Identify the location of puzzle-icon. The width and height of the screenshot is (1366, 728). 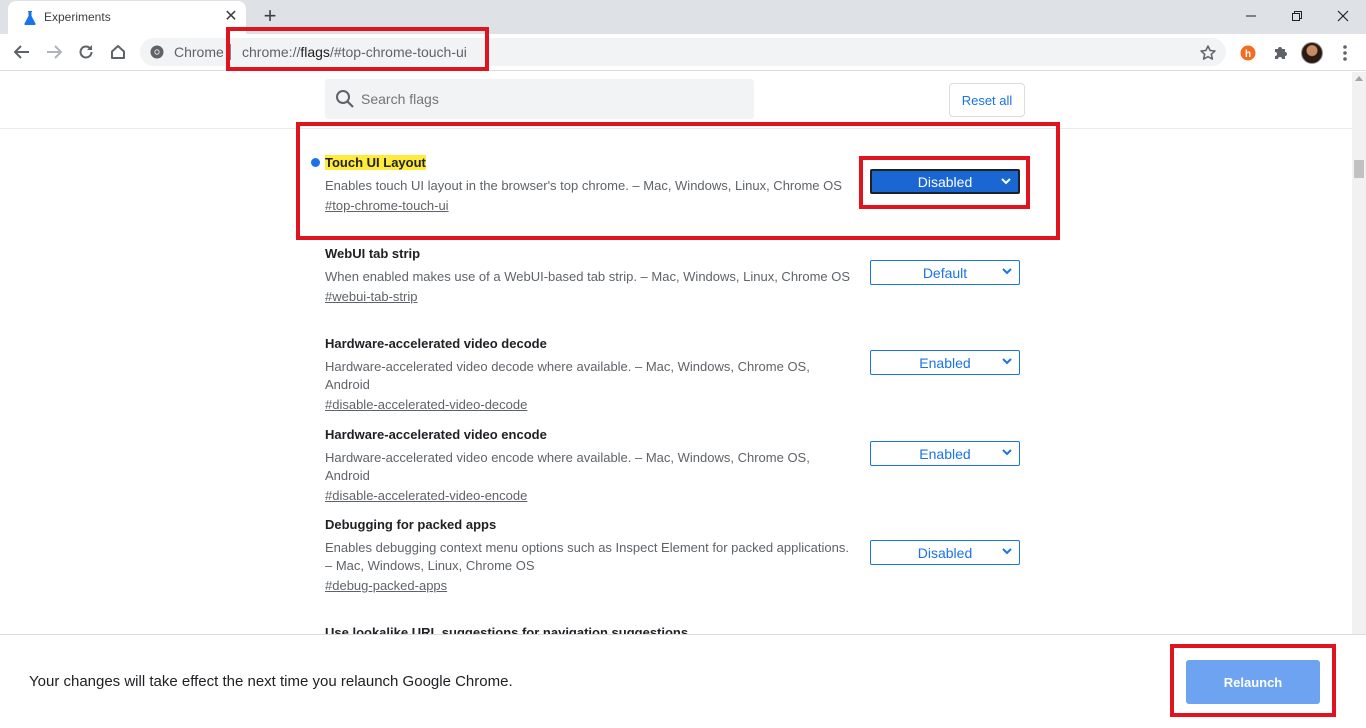
(1281, 53).